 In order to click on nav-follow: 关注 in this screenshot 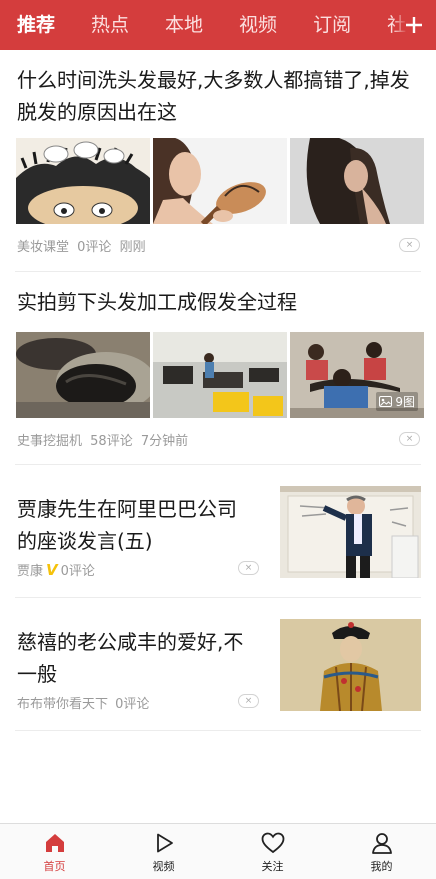, I will do `click(272, 851)`.